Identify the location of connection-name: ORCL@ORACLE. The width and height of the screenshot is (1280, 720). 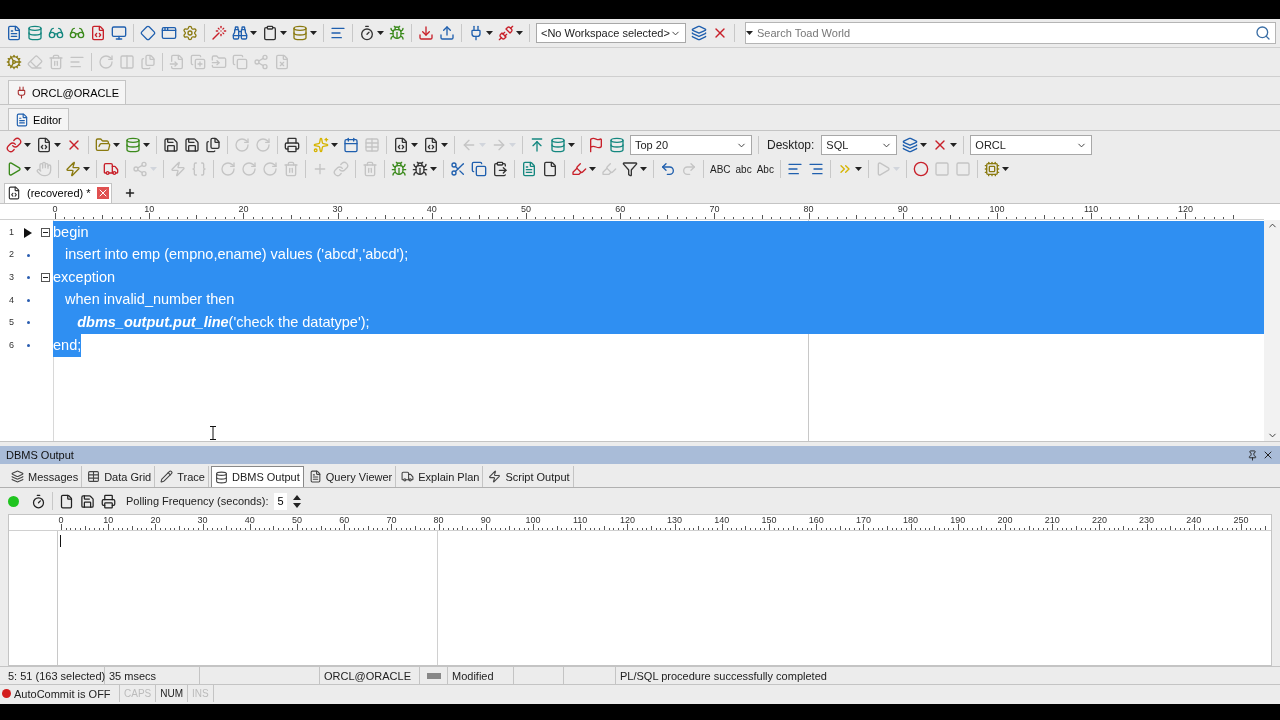
(370, 676).